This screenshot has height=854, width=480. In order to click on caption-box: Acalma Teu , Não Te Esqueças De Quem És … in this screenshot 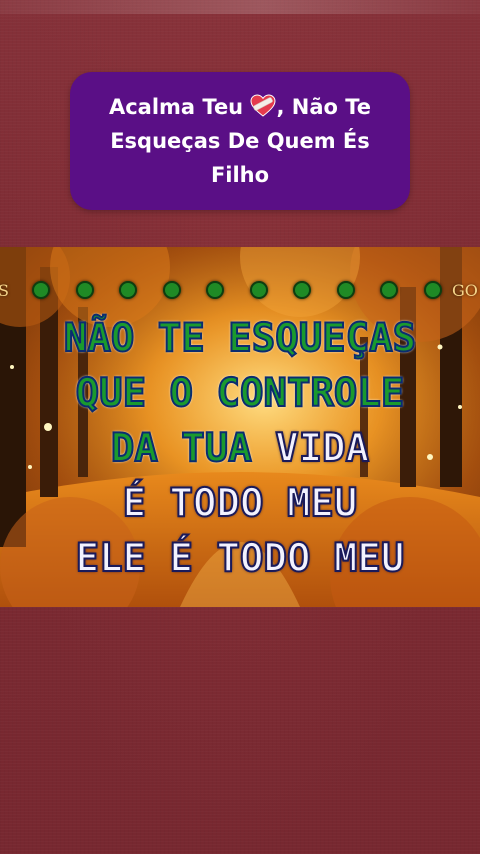, I will do `click(240, 141)`.